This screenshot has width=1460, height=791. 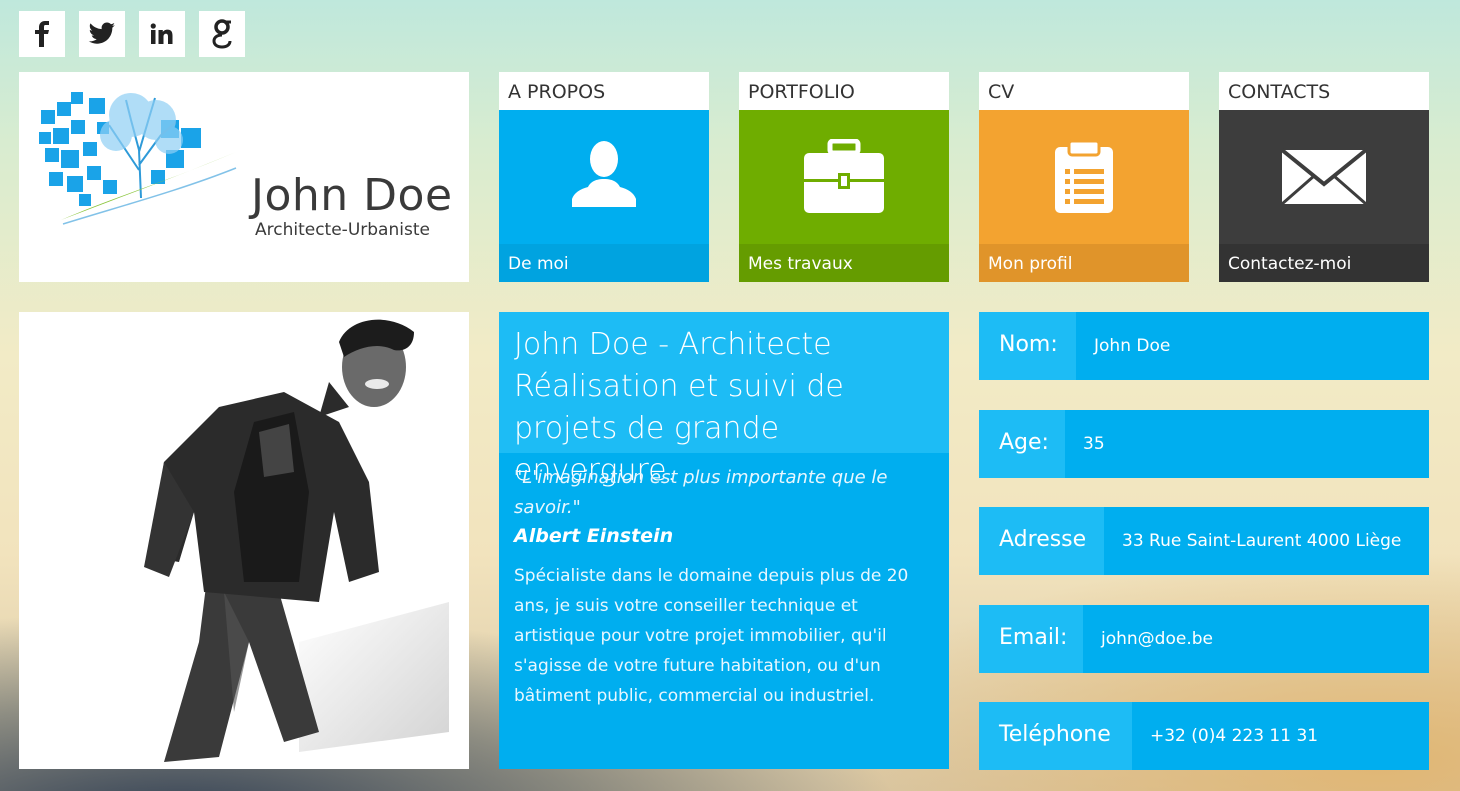 I want to click on tile-footer: Contactez-moi, so click(x=1324, y=263).